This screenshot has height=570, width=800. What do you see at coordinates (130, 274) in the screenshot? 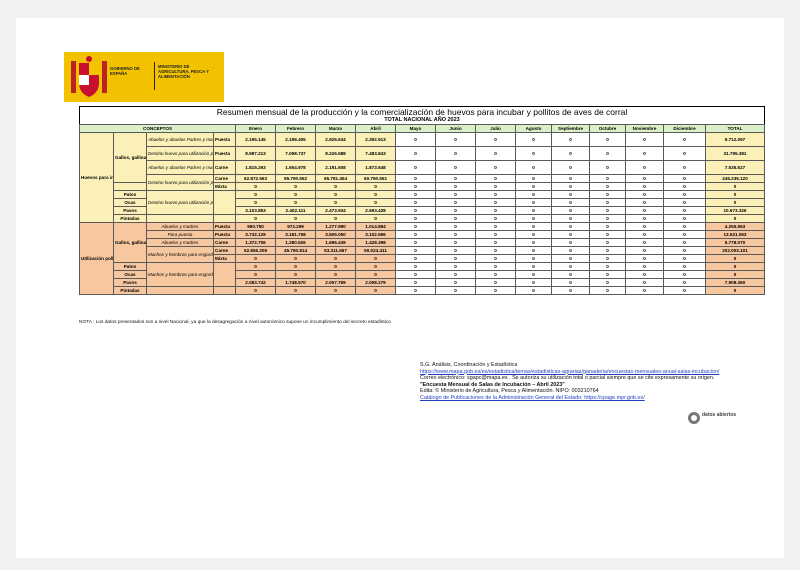
I see `species-label: Ocas` at bounding box center [130, 274].